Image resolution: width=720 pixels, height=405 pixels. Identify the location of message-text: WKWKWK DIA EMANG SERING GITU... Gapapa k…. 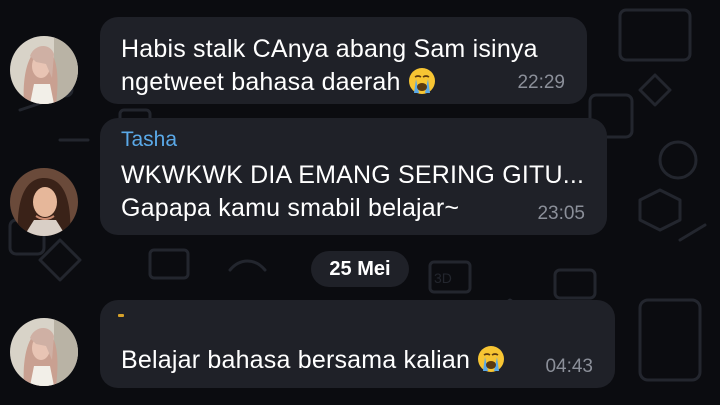
(353, 191).